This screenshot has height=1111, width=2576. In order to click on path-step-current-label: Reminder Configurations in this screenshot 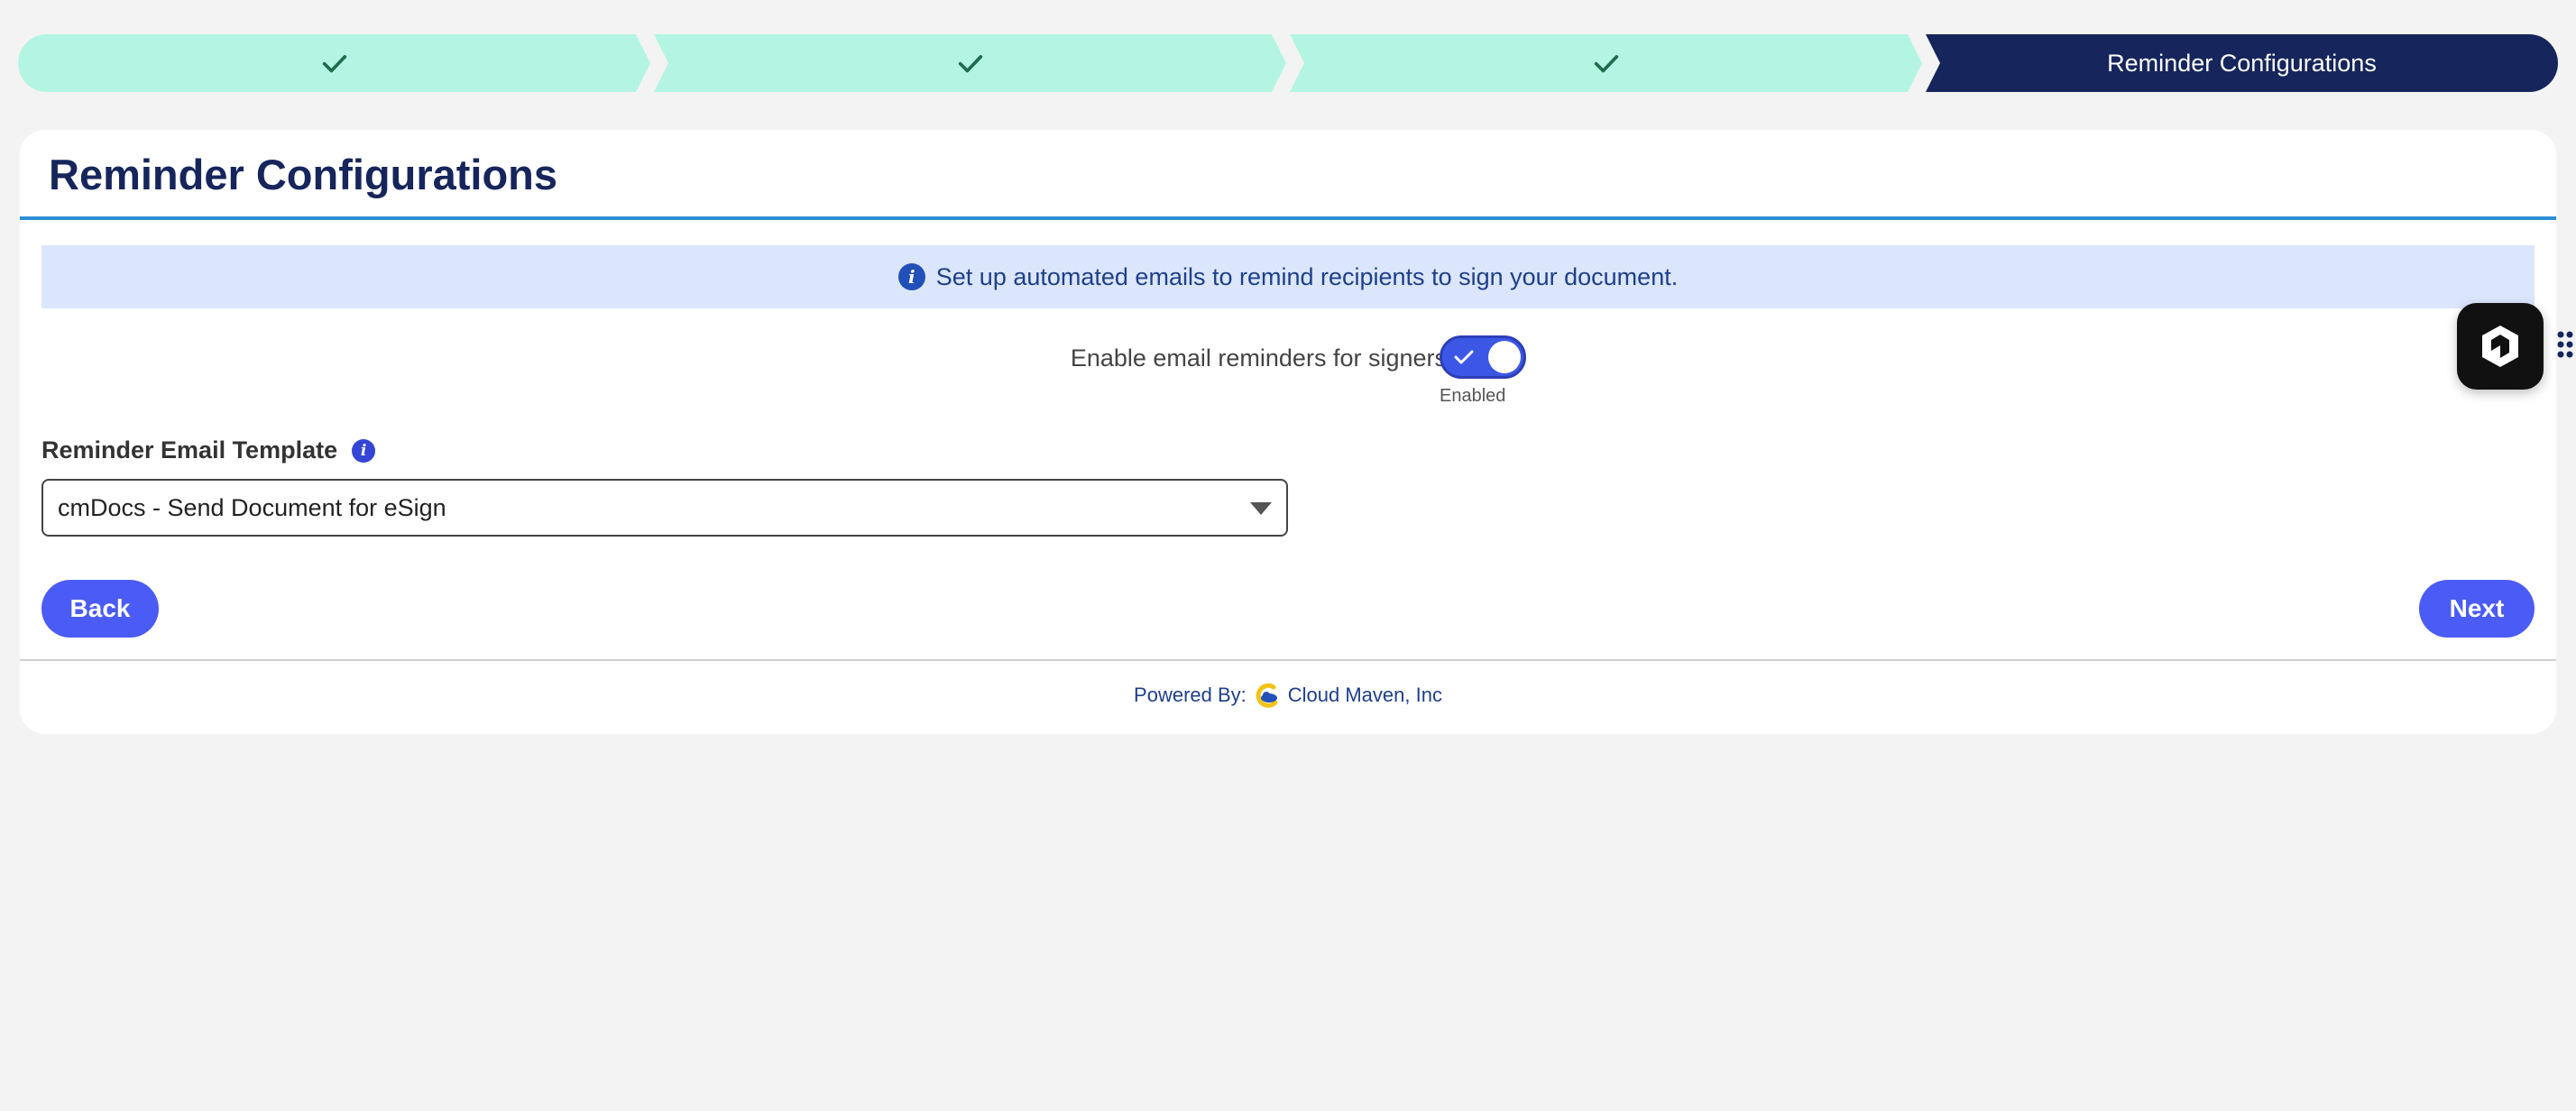, I will do `click(2242, 63)`.